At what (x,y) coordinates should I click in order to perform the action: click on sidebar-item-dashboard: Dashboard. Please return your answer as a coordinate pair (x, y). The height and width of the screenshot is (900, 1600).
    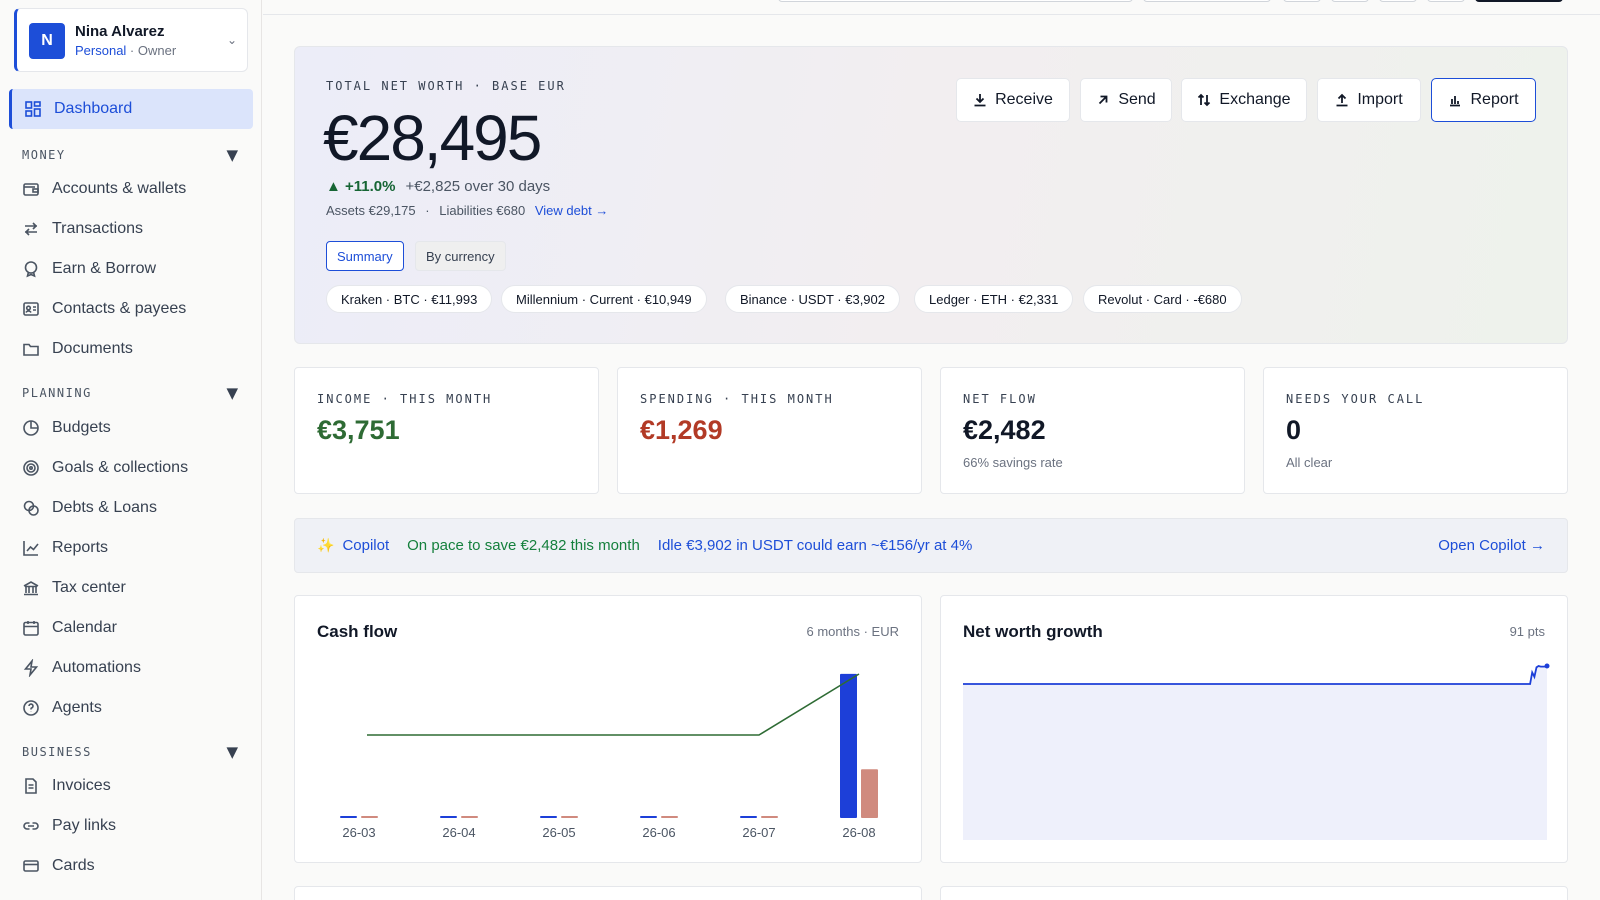
    Looking at the image, I should click on (131, 109).